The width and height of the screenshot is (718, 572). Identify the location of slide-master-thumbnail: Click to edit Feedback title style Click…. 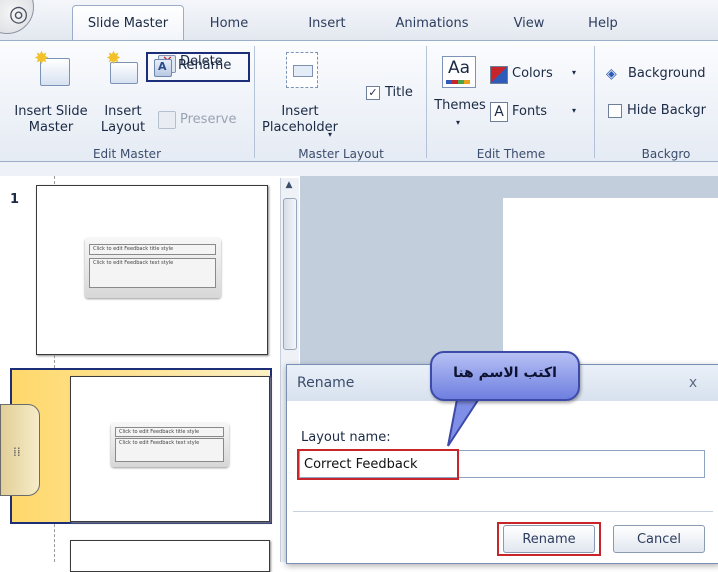
(152, 270).